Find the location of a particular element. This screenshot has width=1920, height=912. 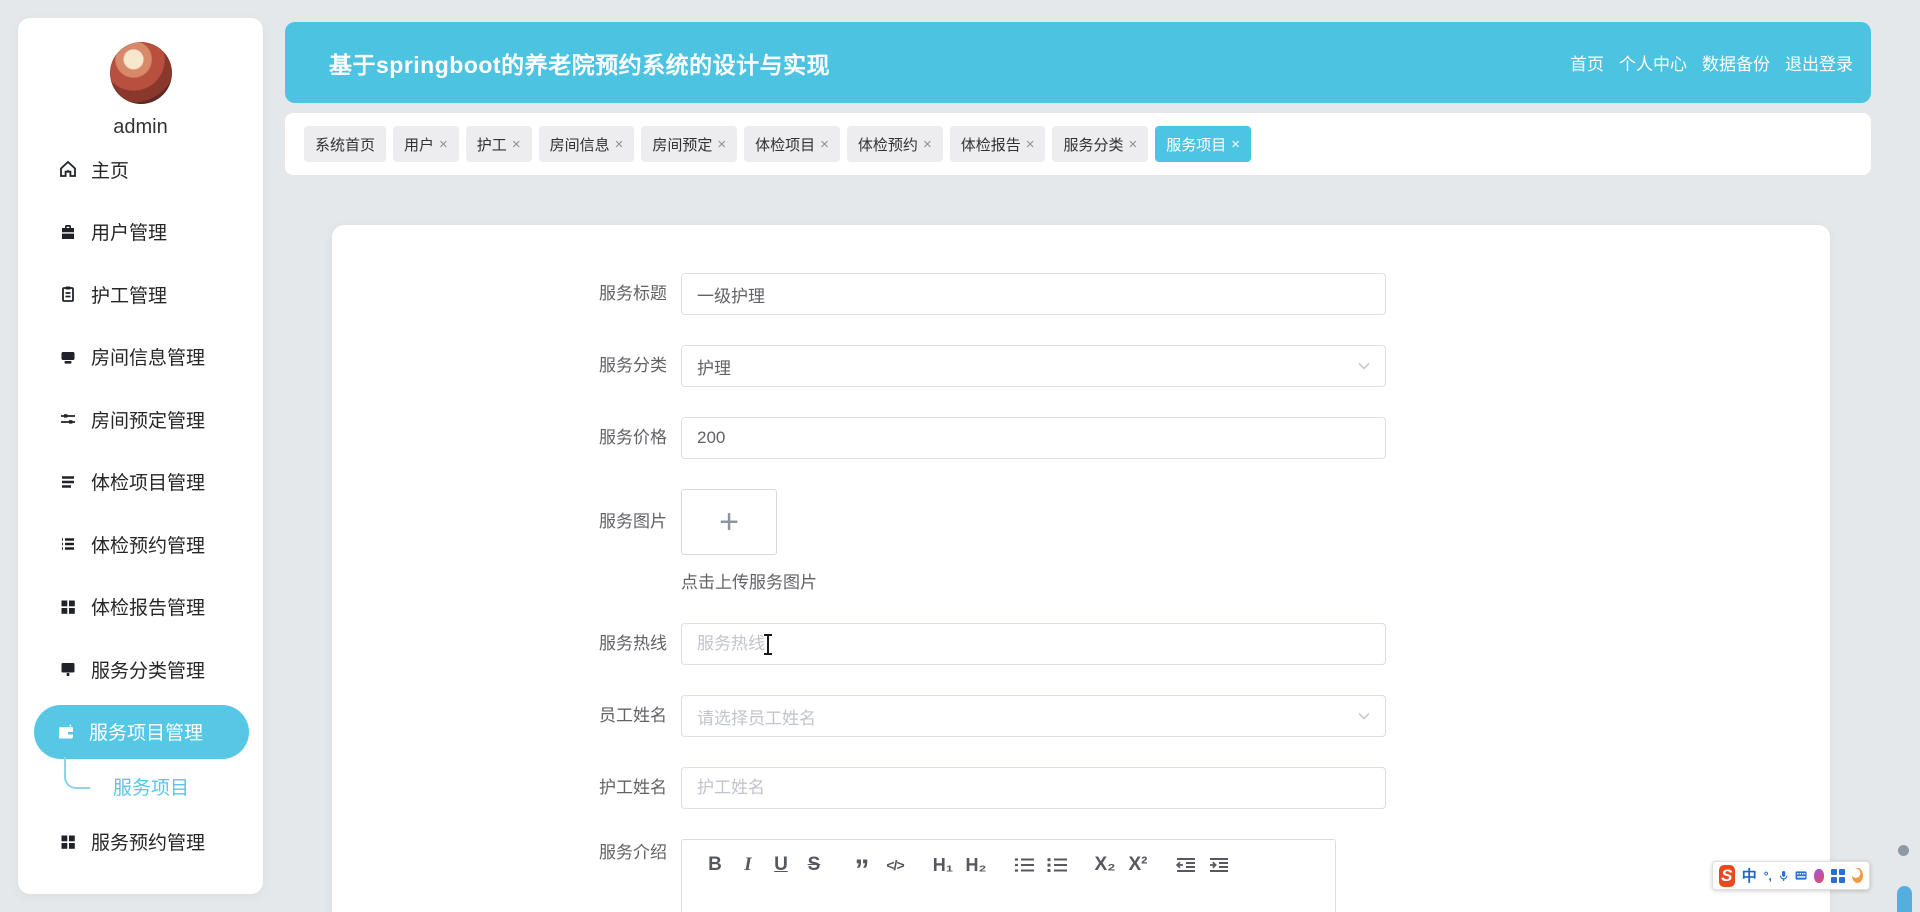

bold-button: B is located at coordinates (715, 865).